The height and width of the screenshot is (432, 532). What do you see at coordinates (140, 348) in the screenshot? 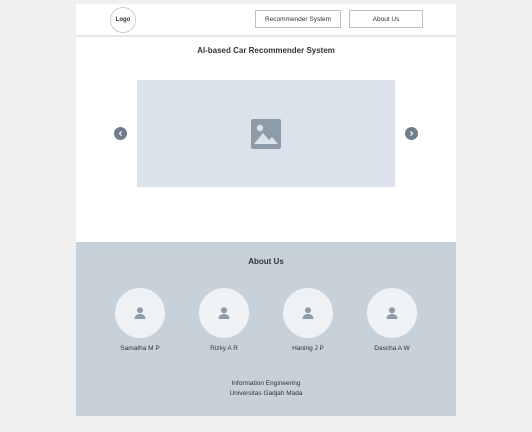
I see `member-name: Samatha M P` at bounding box center [140, 348].